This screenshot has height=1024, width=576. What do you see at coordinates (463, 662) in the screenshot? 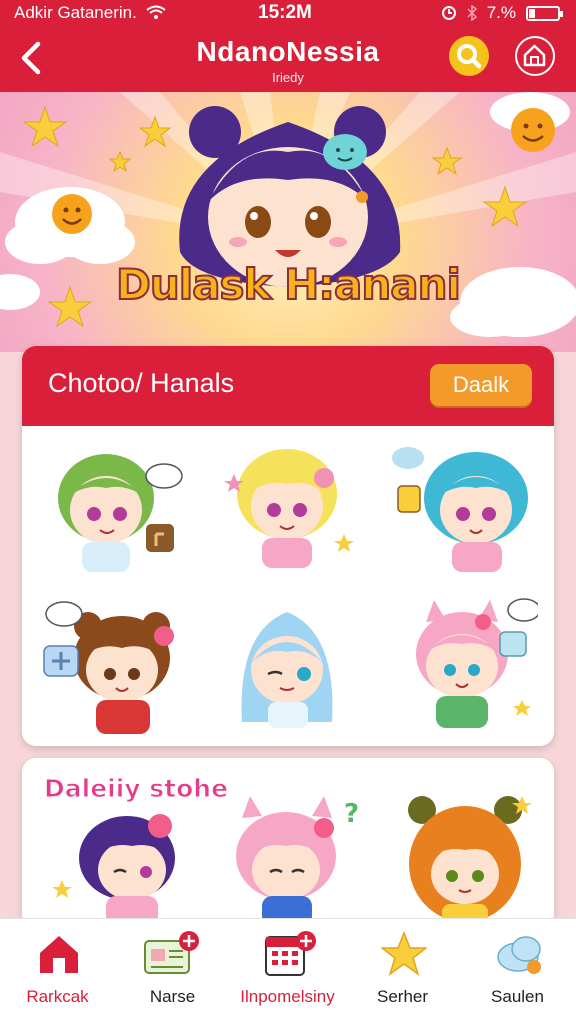
I see `character-sticker-pink-cat` at bounding box center [463, 662].